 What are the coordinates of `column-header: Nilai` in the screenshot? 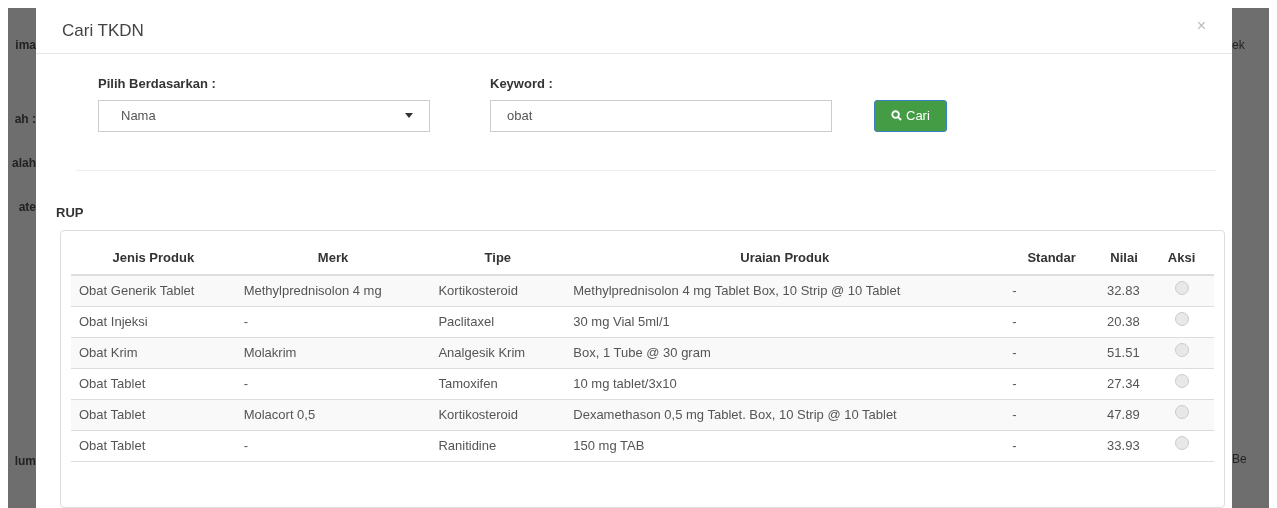 It's located at (1124, 258).